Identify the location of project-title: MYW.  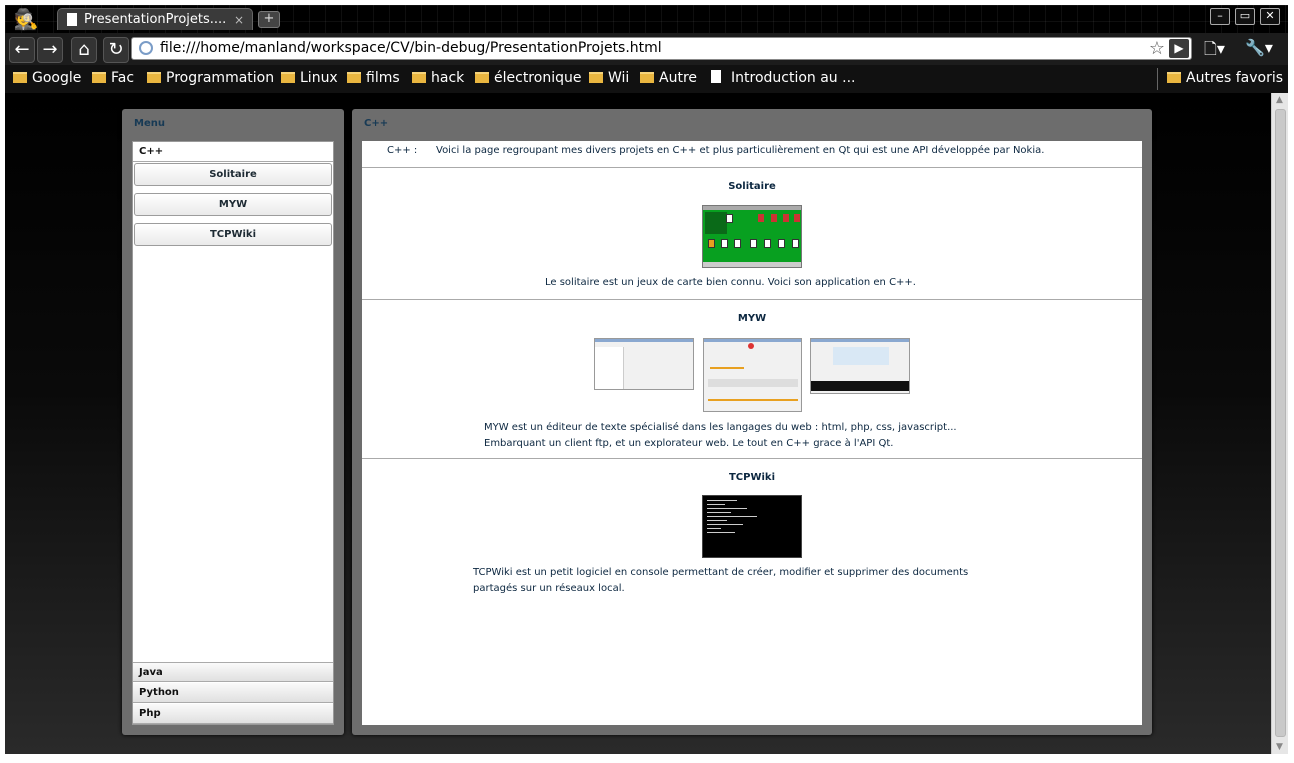
(752, 318).